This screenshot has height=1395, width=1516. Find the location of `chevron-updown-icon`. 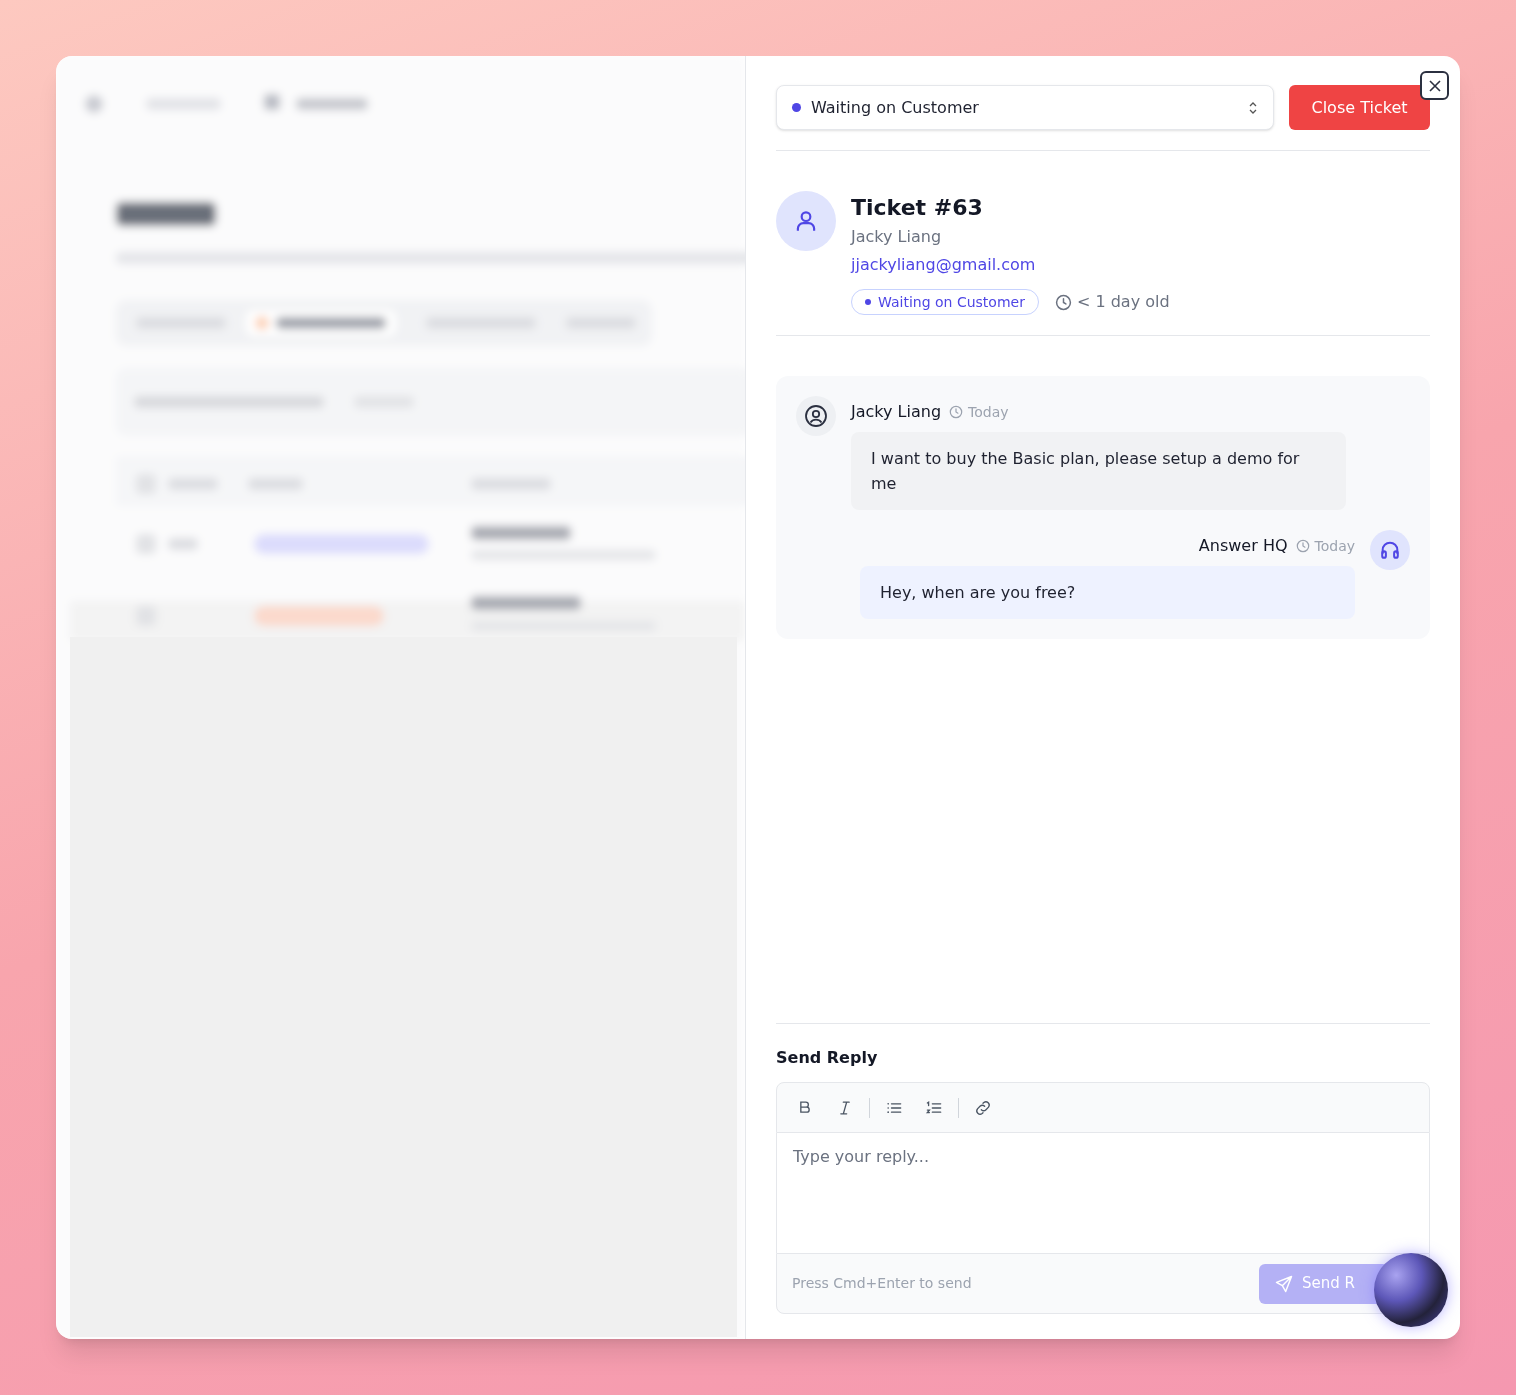

chevron-updown-icon is located at coordinates (1253, 107).